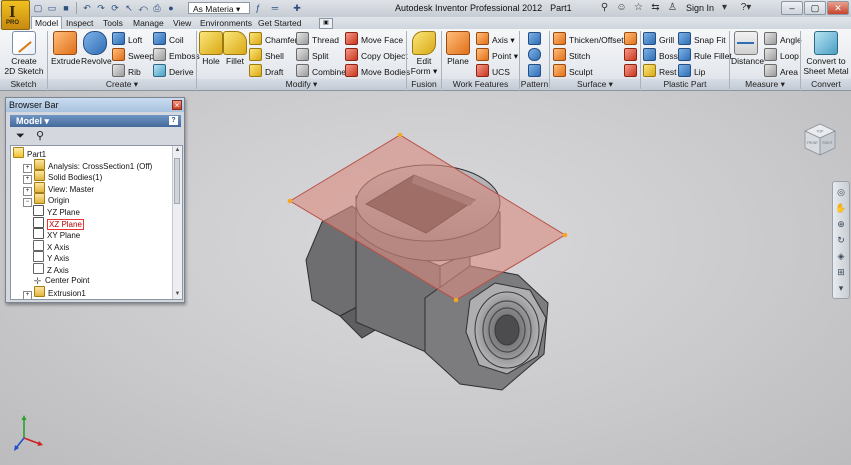 Image resolution: width=851 pixels, height=465 pixels. Describe the element at coordinates (129, 8) in the screenshot. I see `select-icon: ↖` at that location.